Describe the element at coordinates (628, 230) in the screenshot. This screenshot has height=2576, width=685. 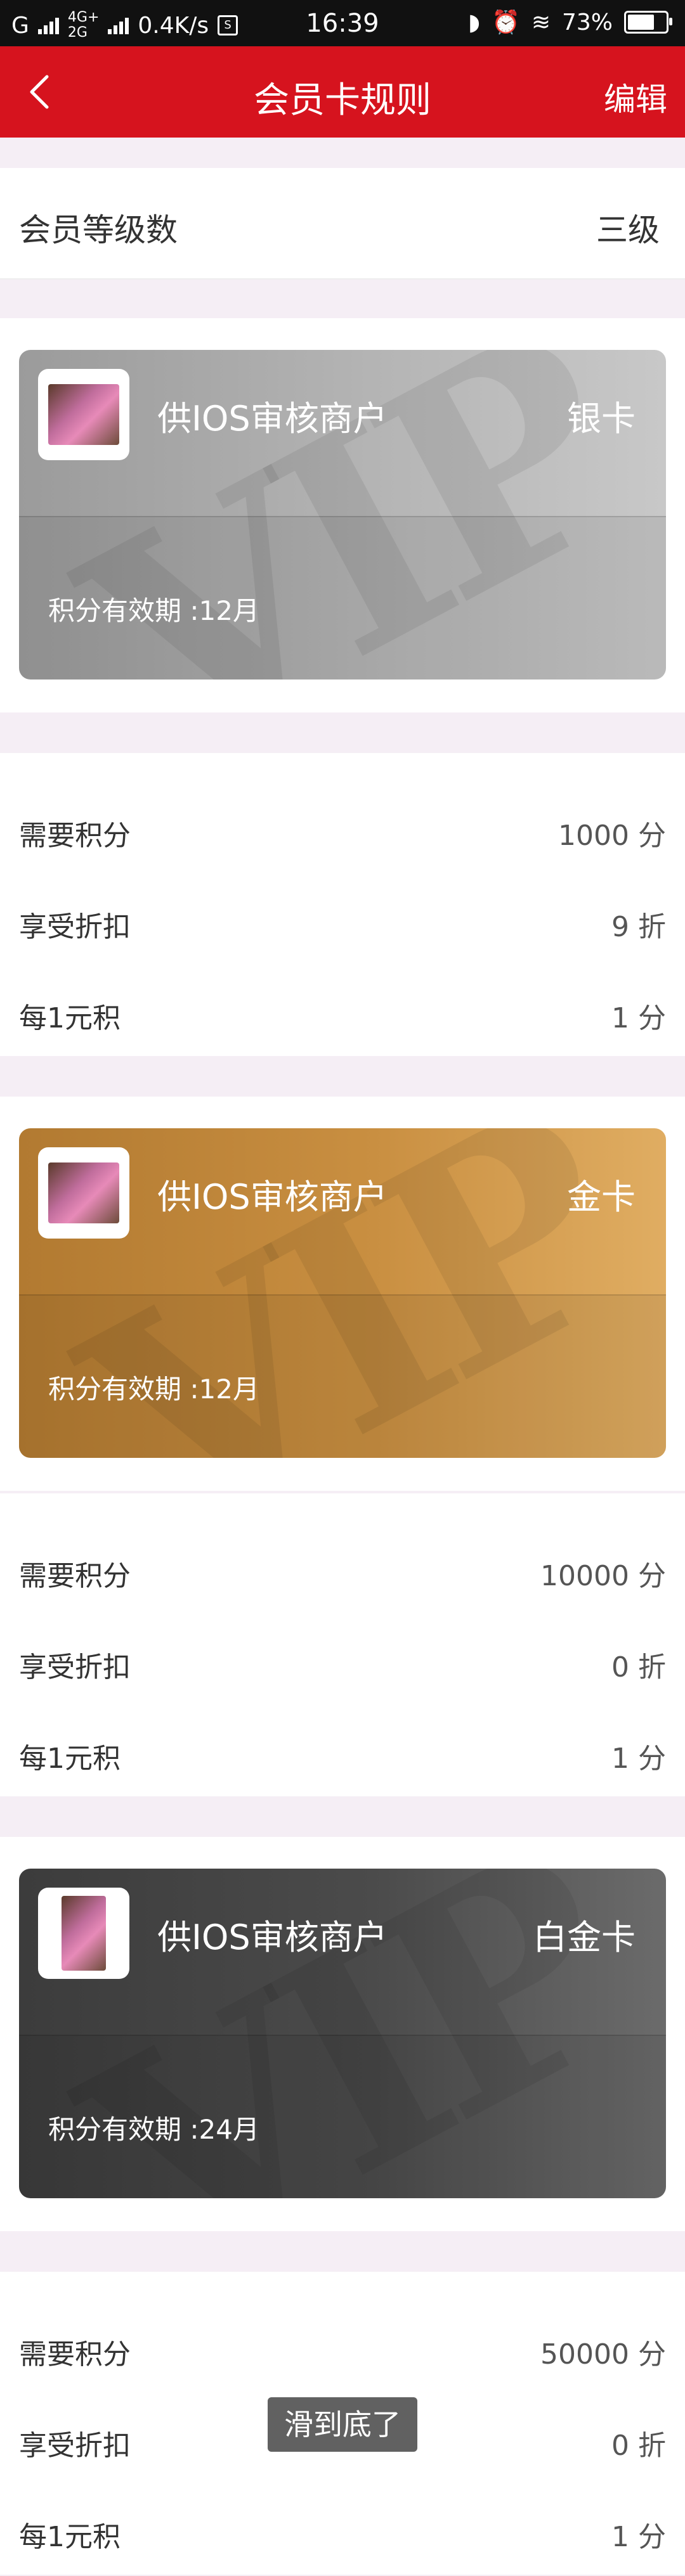
I see `level-count-value: 三级` at that location.